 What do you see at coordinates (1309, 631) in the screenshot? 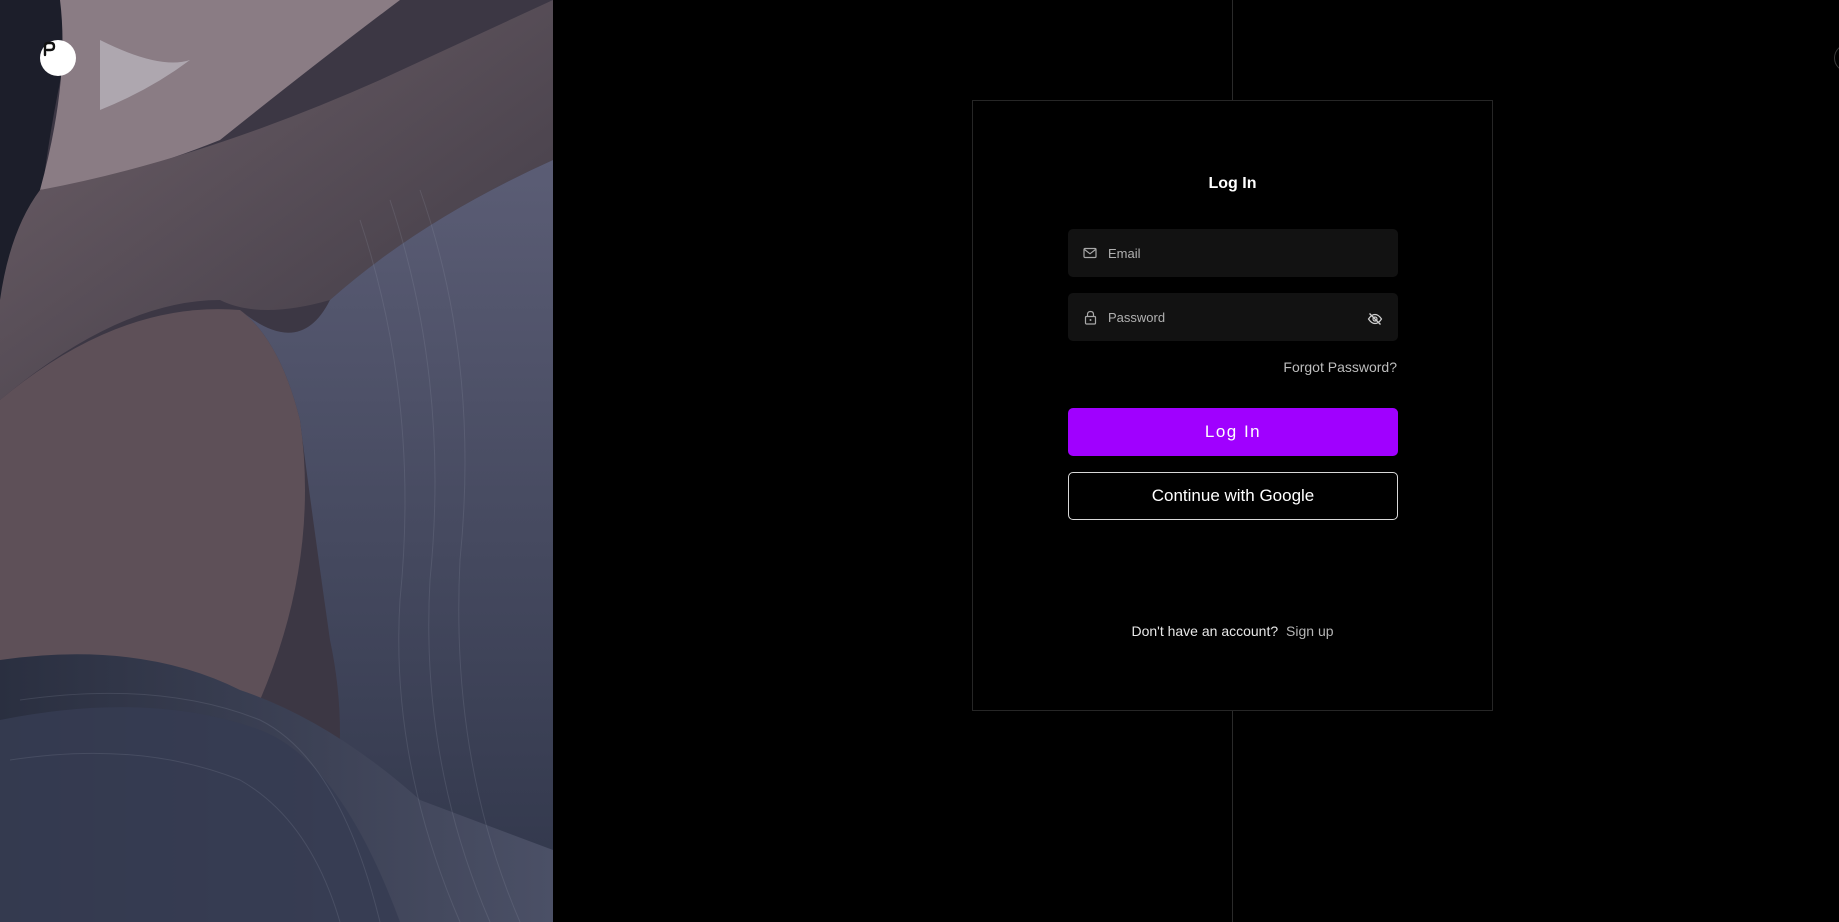
I see `signup-link: Sign up` at bounding box center [1309, 631].